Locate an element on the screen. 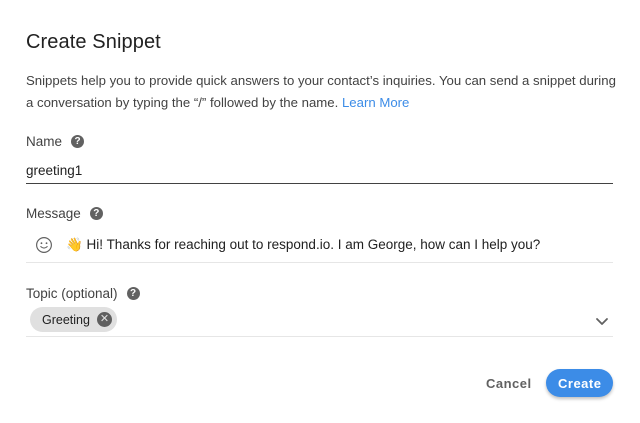 This screenshot has height=423, width=640. smiley-face-icon is located at coordinates (44, 245).